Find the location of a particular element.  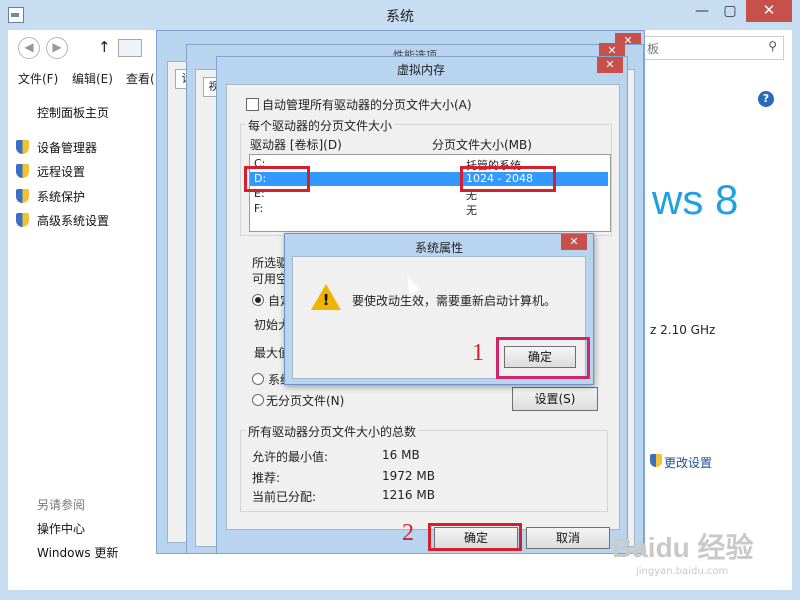

processor-speed: z 2.10 GHz is located at coordinates (683, 330).